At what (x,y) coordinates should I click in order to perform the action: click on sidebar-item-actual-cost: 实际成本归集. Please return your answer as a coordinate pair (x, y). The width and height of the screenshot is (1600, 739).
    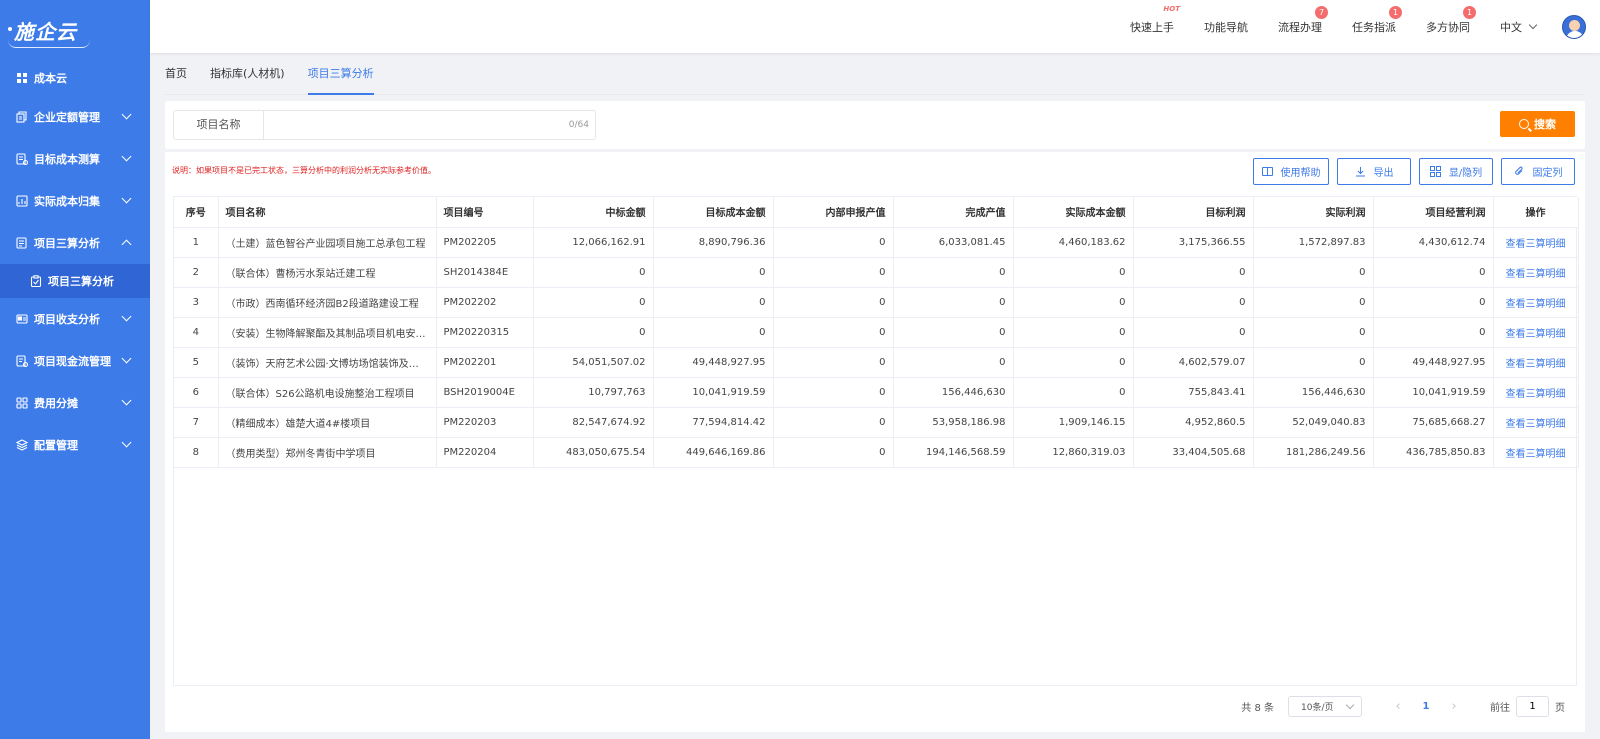
    Looking at the image, I should click on (75, 201).